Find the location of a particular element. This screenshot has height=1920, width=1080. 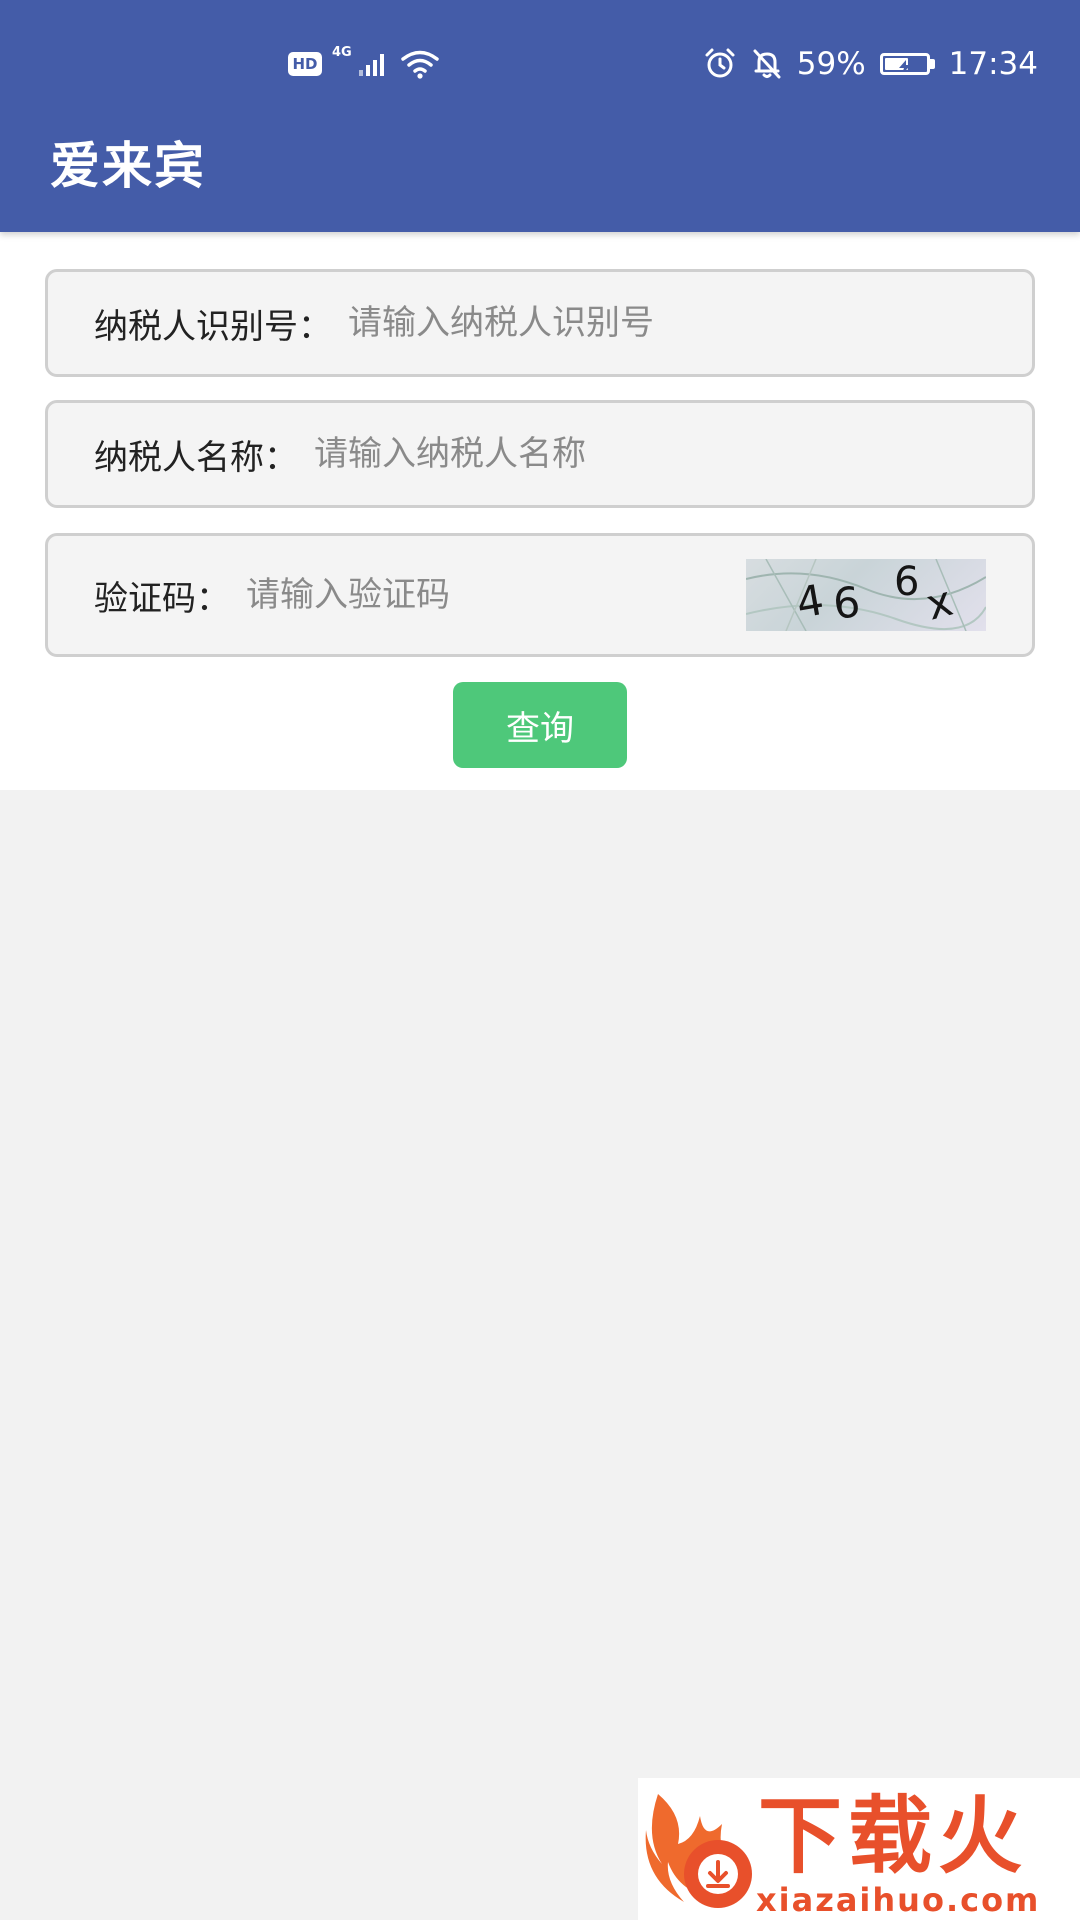

query-button: 查询 is located at coordinates (540, 725).